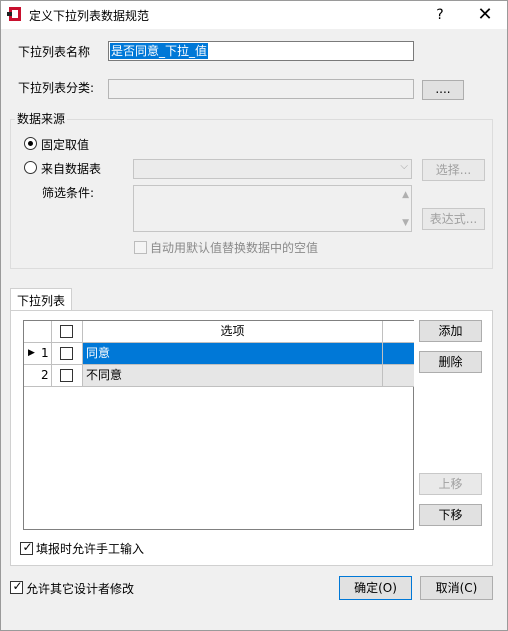 The image size is (508, 631). What do you see at coordinates (450, 515) in the screenshot?
I see `move-down-button: 下移` at bounding box center [450, 515].